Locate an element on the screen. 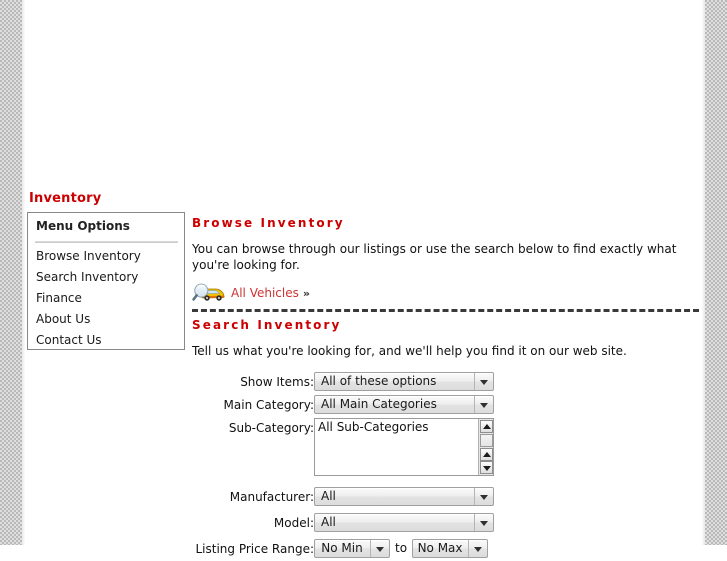 Image resolution: width=727 pixels, height=561 pixels. show-items-value: All of these options is located at coordinates (379, 381).